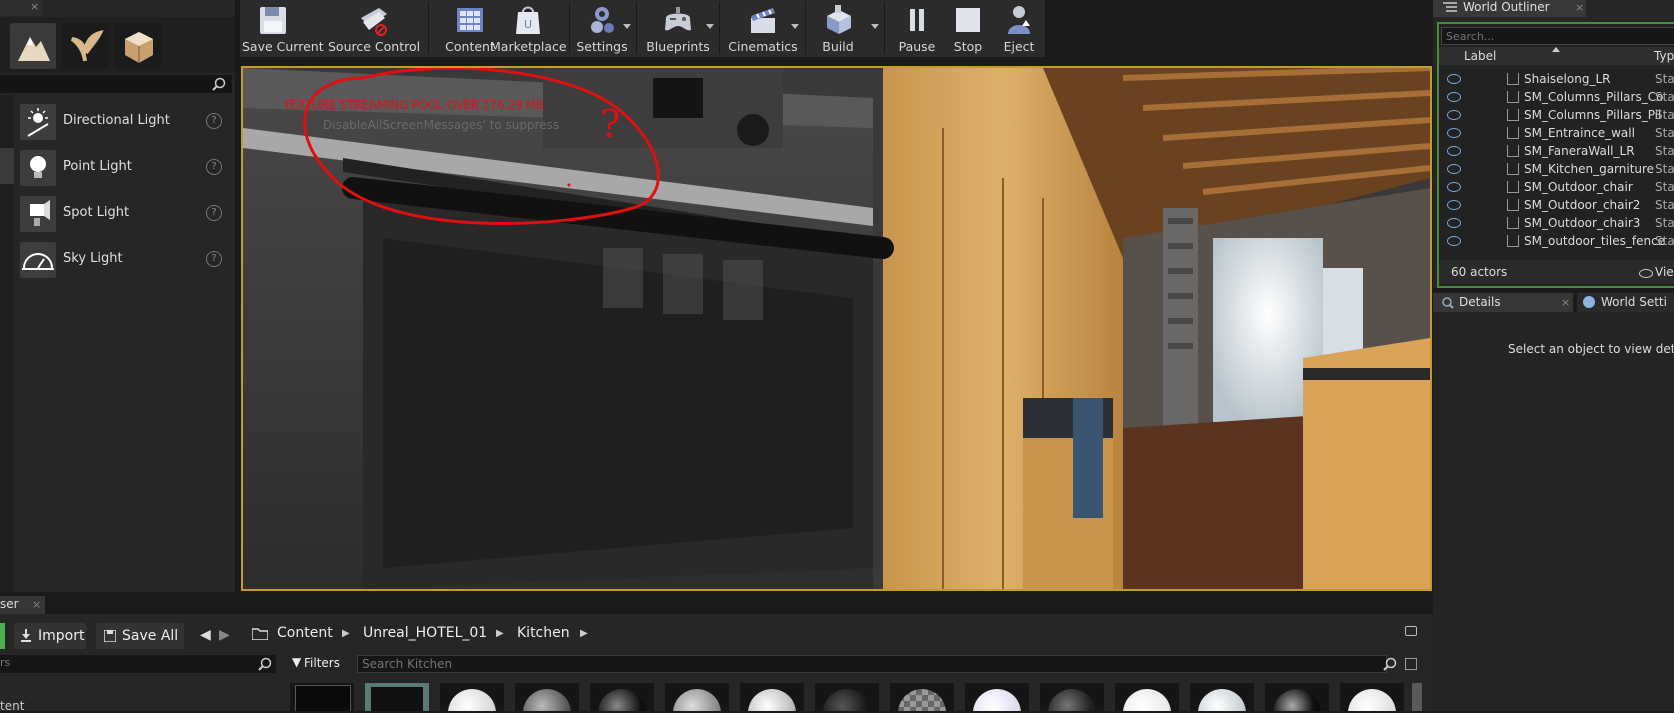 Image resolution: width=1674 pixels, height=713 pixels. Describe the element at coordinates (116, 120) in the screenshot. I see `place-item-label: Directional Light` at that location.